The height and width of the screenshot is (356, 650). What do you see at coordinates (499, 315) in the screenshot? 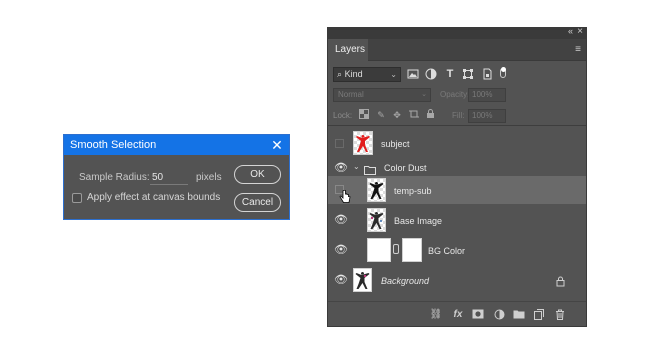
I see `adjustment-layer-icon` at bounding box center [499, 315].